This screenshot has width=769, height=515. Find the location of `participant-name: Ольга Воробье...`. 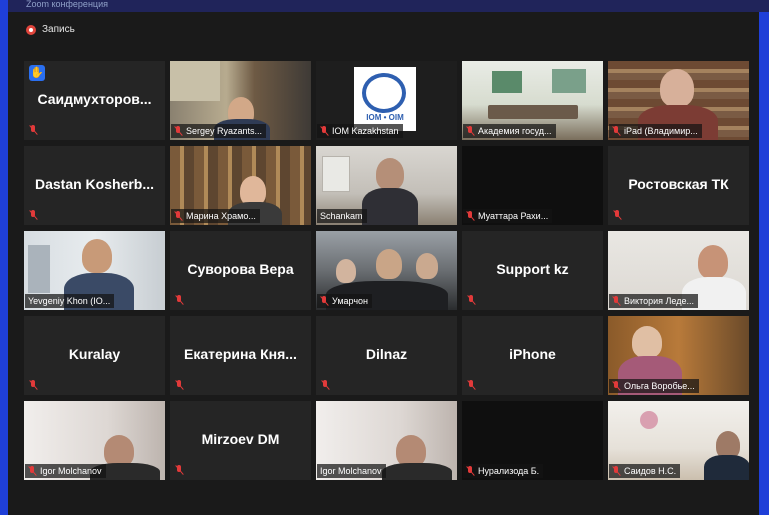

participant-name: Ольга Воробье... is located at coordinates (659, 386).